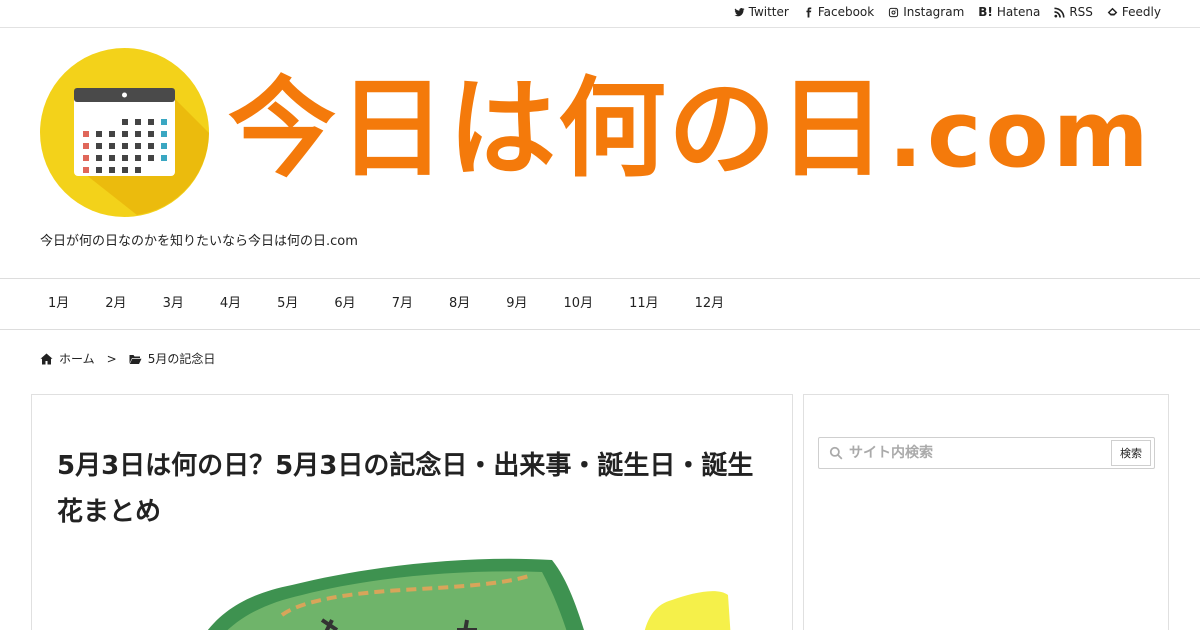 The image size is (1200, 630). Describe the element at coordinates (644, 304) in the screenshot. I see `nav-item-month: 11月` at that location.